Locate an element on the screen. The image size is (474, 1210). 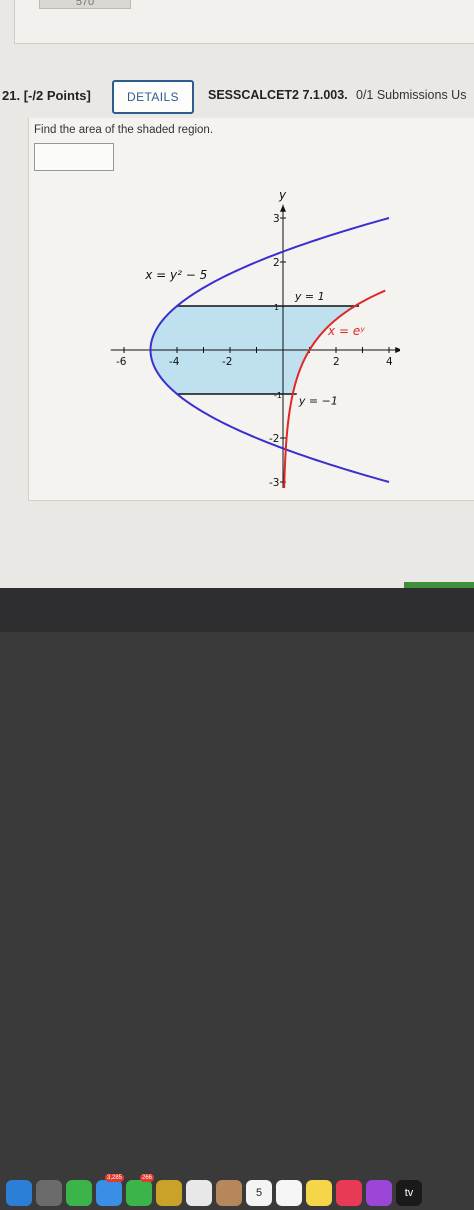
question-number-points: 21. [-/2 Points] is located at coordinates (46, 95).